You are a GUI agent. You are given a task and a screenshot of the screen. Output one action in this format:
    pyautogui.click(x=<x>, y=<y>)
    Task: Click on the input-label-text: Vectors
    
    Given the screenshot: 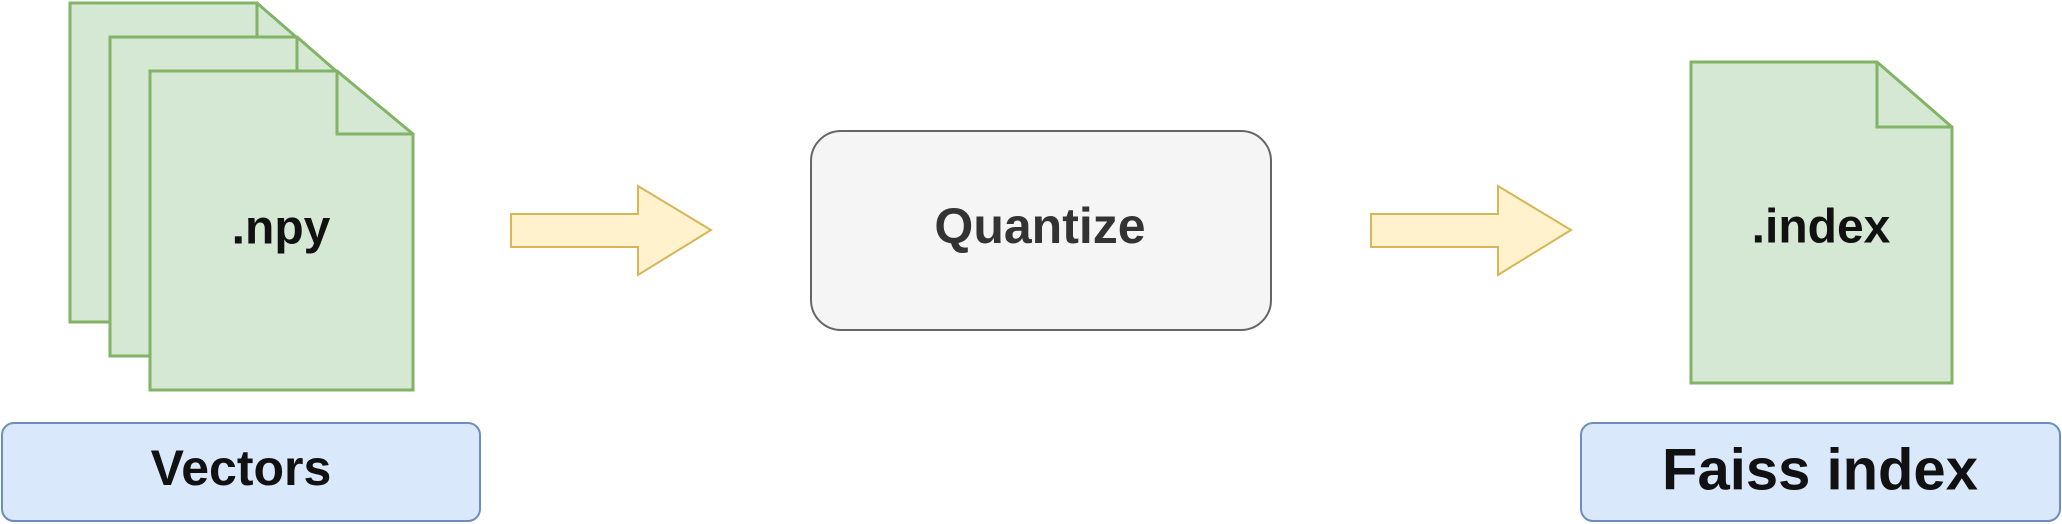 What is the action you would take?
    pyautogui.click(x=241, y=468)
    